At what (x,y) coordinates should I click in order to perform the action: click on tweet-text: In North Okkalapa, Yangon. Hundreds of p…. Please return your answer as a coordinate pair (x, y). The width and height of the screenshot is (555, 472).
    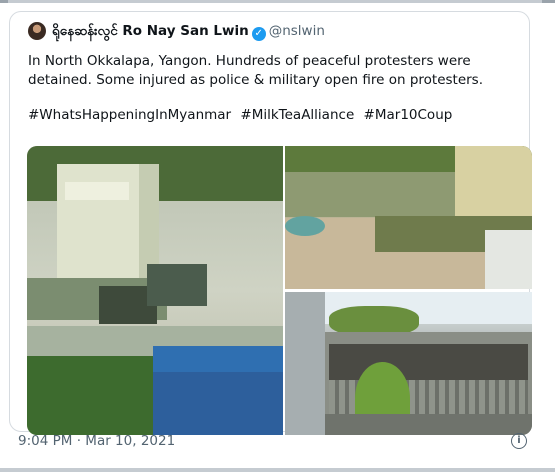
    Looking at the image, I should click on (256, 70).